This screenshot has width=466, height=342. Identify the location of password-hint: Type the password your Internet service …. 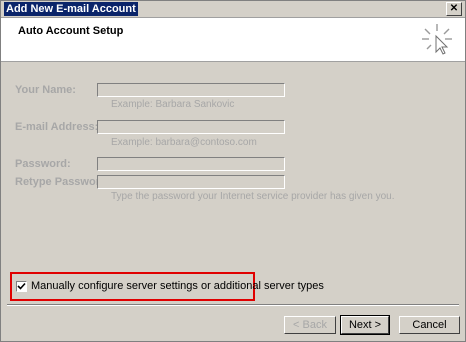
(253, 196).